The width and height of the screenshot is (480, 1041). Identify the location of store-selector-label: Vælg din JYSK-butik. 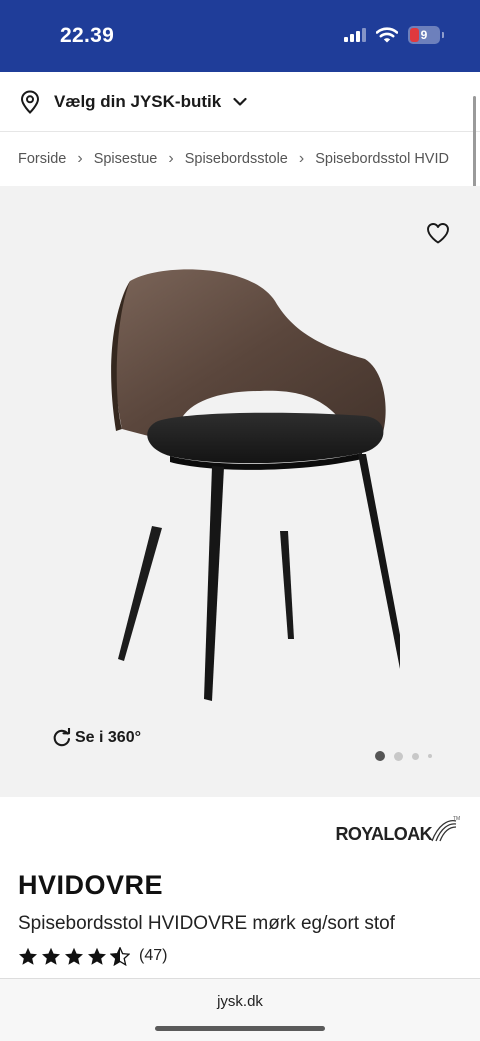
(138, 101).